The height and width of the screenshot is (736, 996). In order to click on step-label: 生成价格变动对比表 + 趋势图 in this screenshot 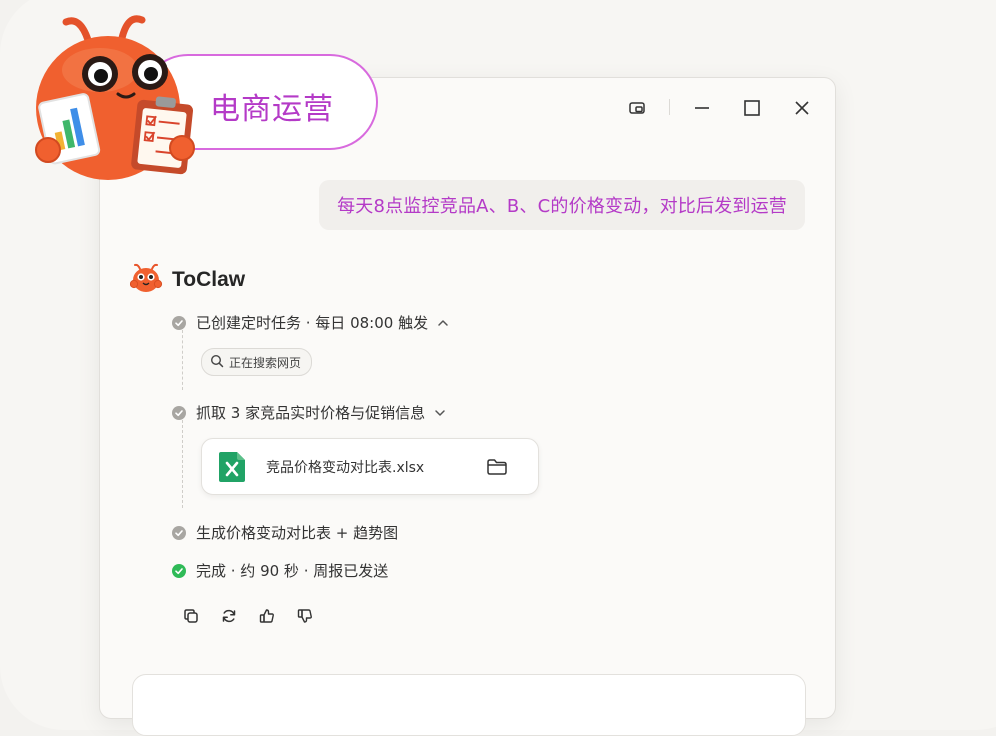, I will do `click(297, 533)`.